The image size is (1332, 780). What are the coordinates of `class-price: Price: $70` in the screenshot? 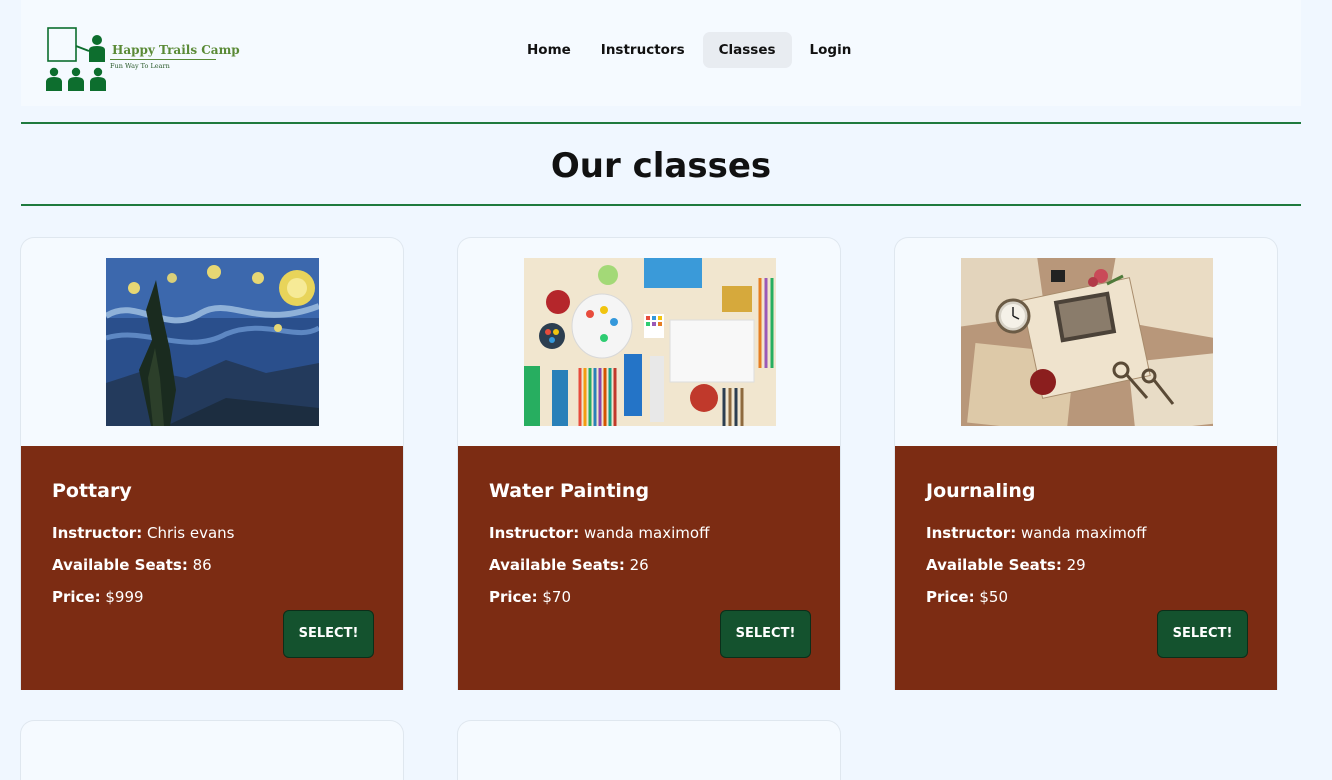 It's located at (530, 597).